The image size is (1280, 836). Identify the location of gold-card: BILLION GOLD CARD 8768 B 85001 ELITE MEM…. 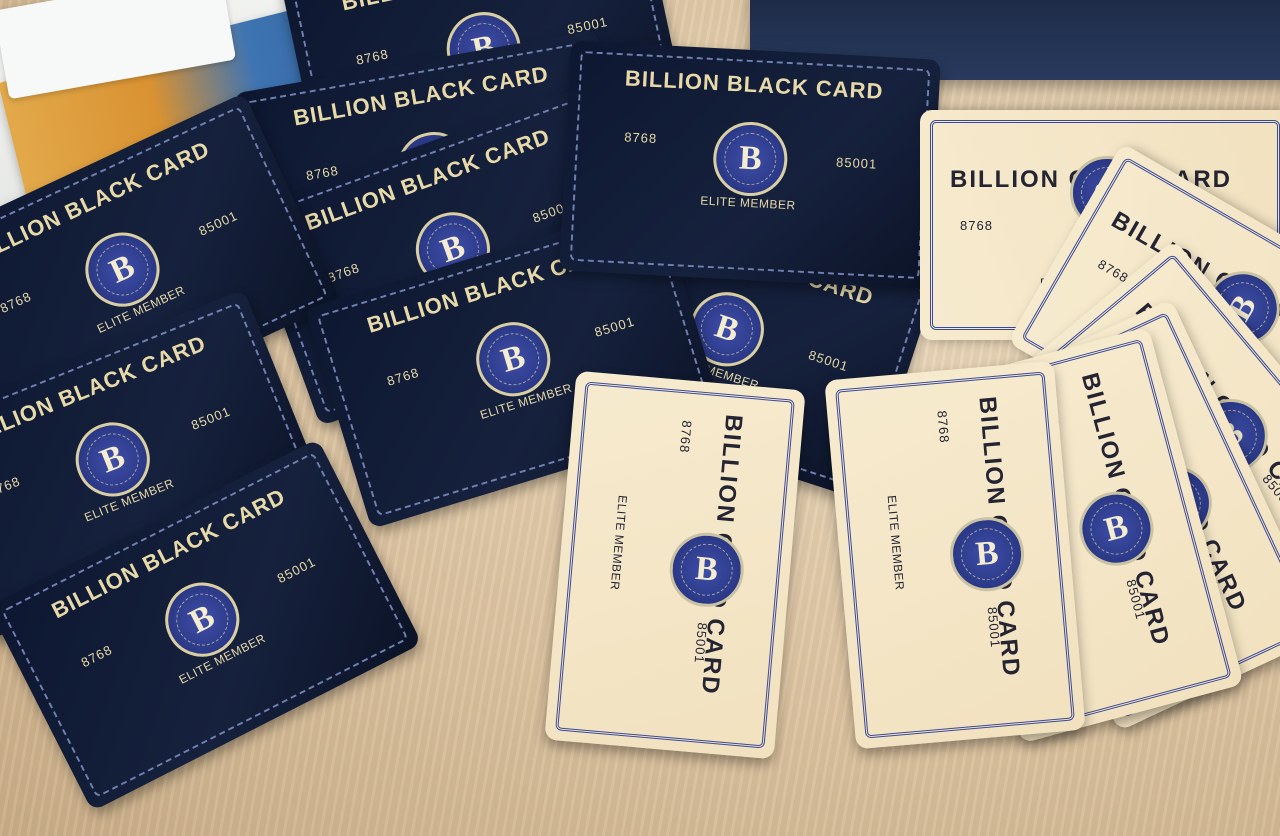
(955, 555).